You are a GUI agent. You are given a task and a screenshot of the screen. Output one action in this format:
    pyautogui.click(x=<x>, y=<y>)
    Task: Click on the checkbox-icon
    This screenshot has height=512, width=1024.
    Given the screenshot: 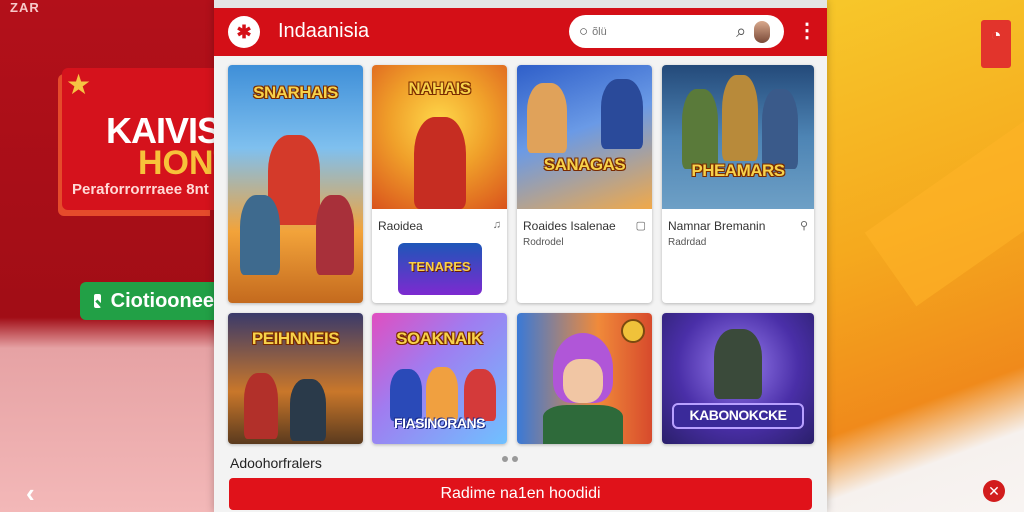 What is the action you would take?
    pyautogui.click(x=97, y=301)
    